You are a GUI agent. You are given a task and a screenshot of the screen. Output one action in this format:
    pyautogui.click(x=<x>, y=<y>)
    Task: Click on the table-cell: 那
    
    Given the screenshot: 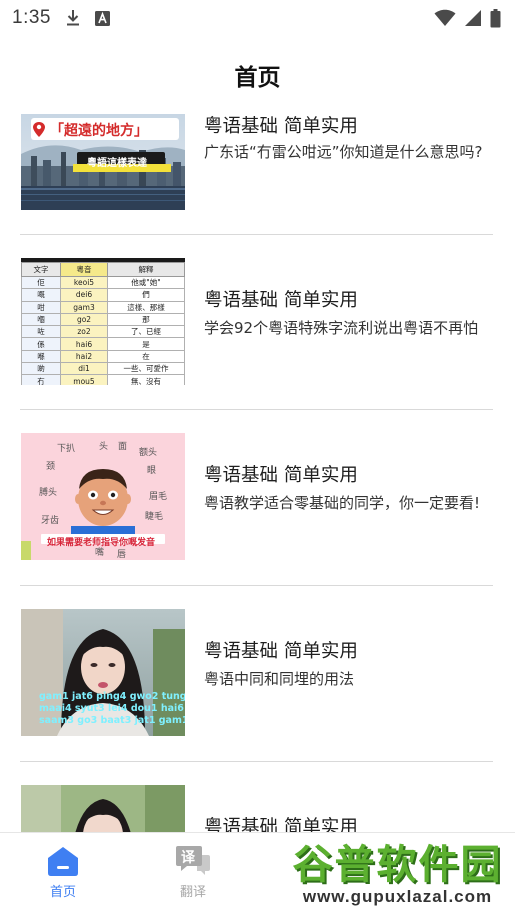 What is the action you would take?
    pyautogui.click(x=146, y=319)
    